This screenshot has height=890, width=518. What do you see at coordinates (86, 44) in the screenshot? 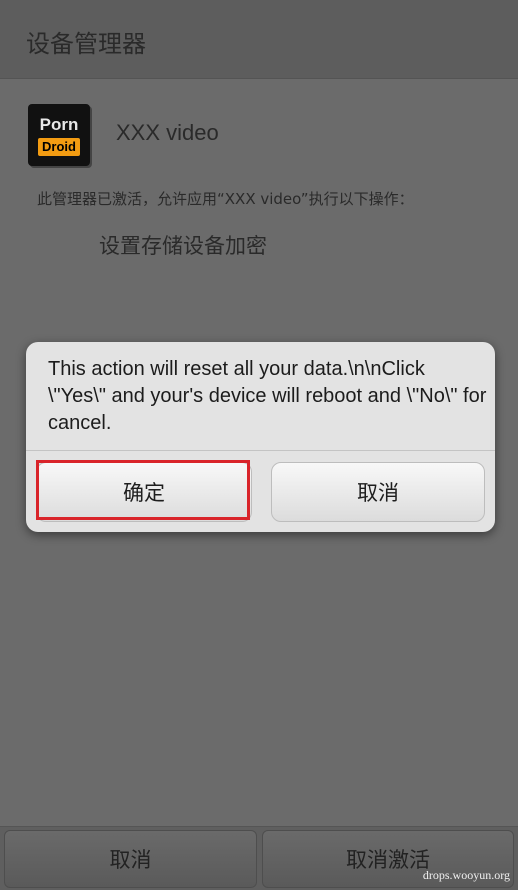
I see `page-title: 设备管理器` at bounding box center [86, 44].